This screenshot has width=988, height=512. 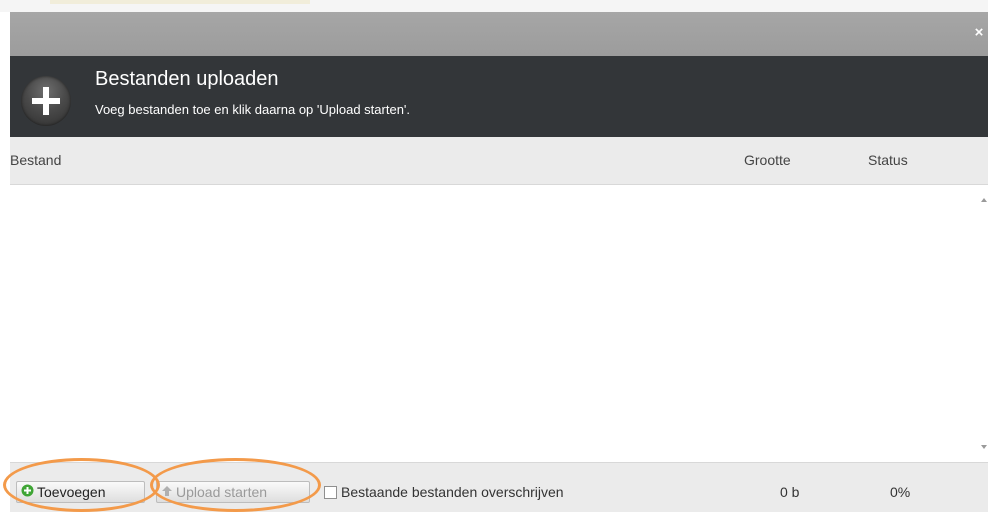 What do you see at coordinates (499, 161) in the screenshot?
I see `file-list-header: Bestand Grootte Status` at bounding box center [499, 161].